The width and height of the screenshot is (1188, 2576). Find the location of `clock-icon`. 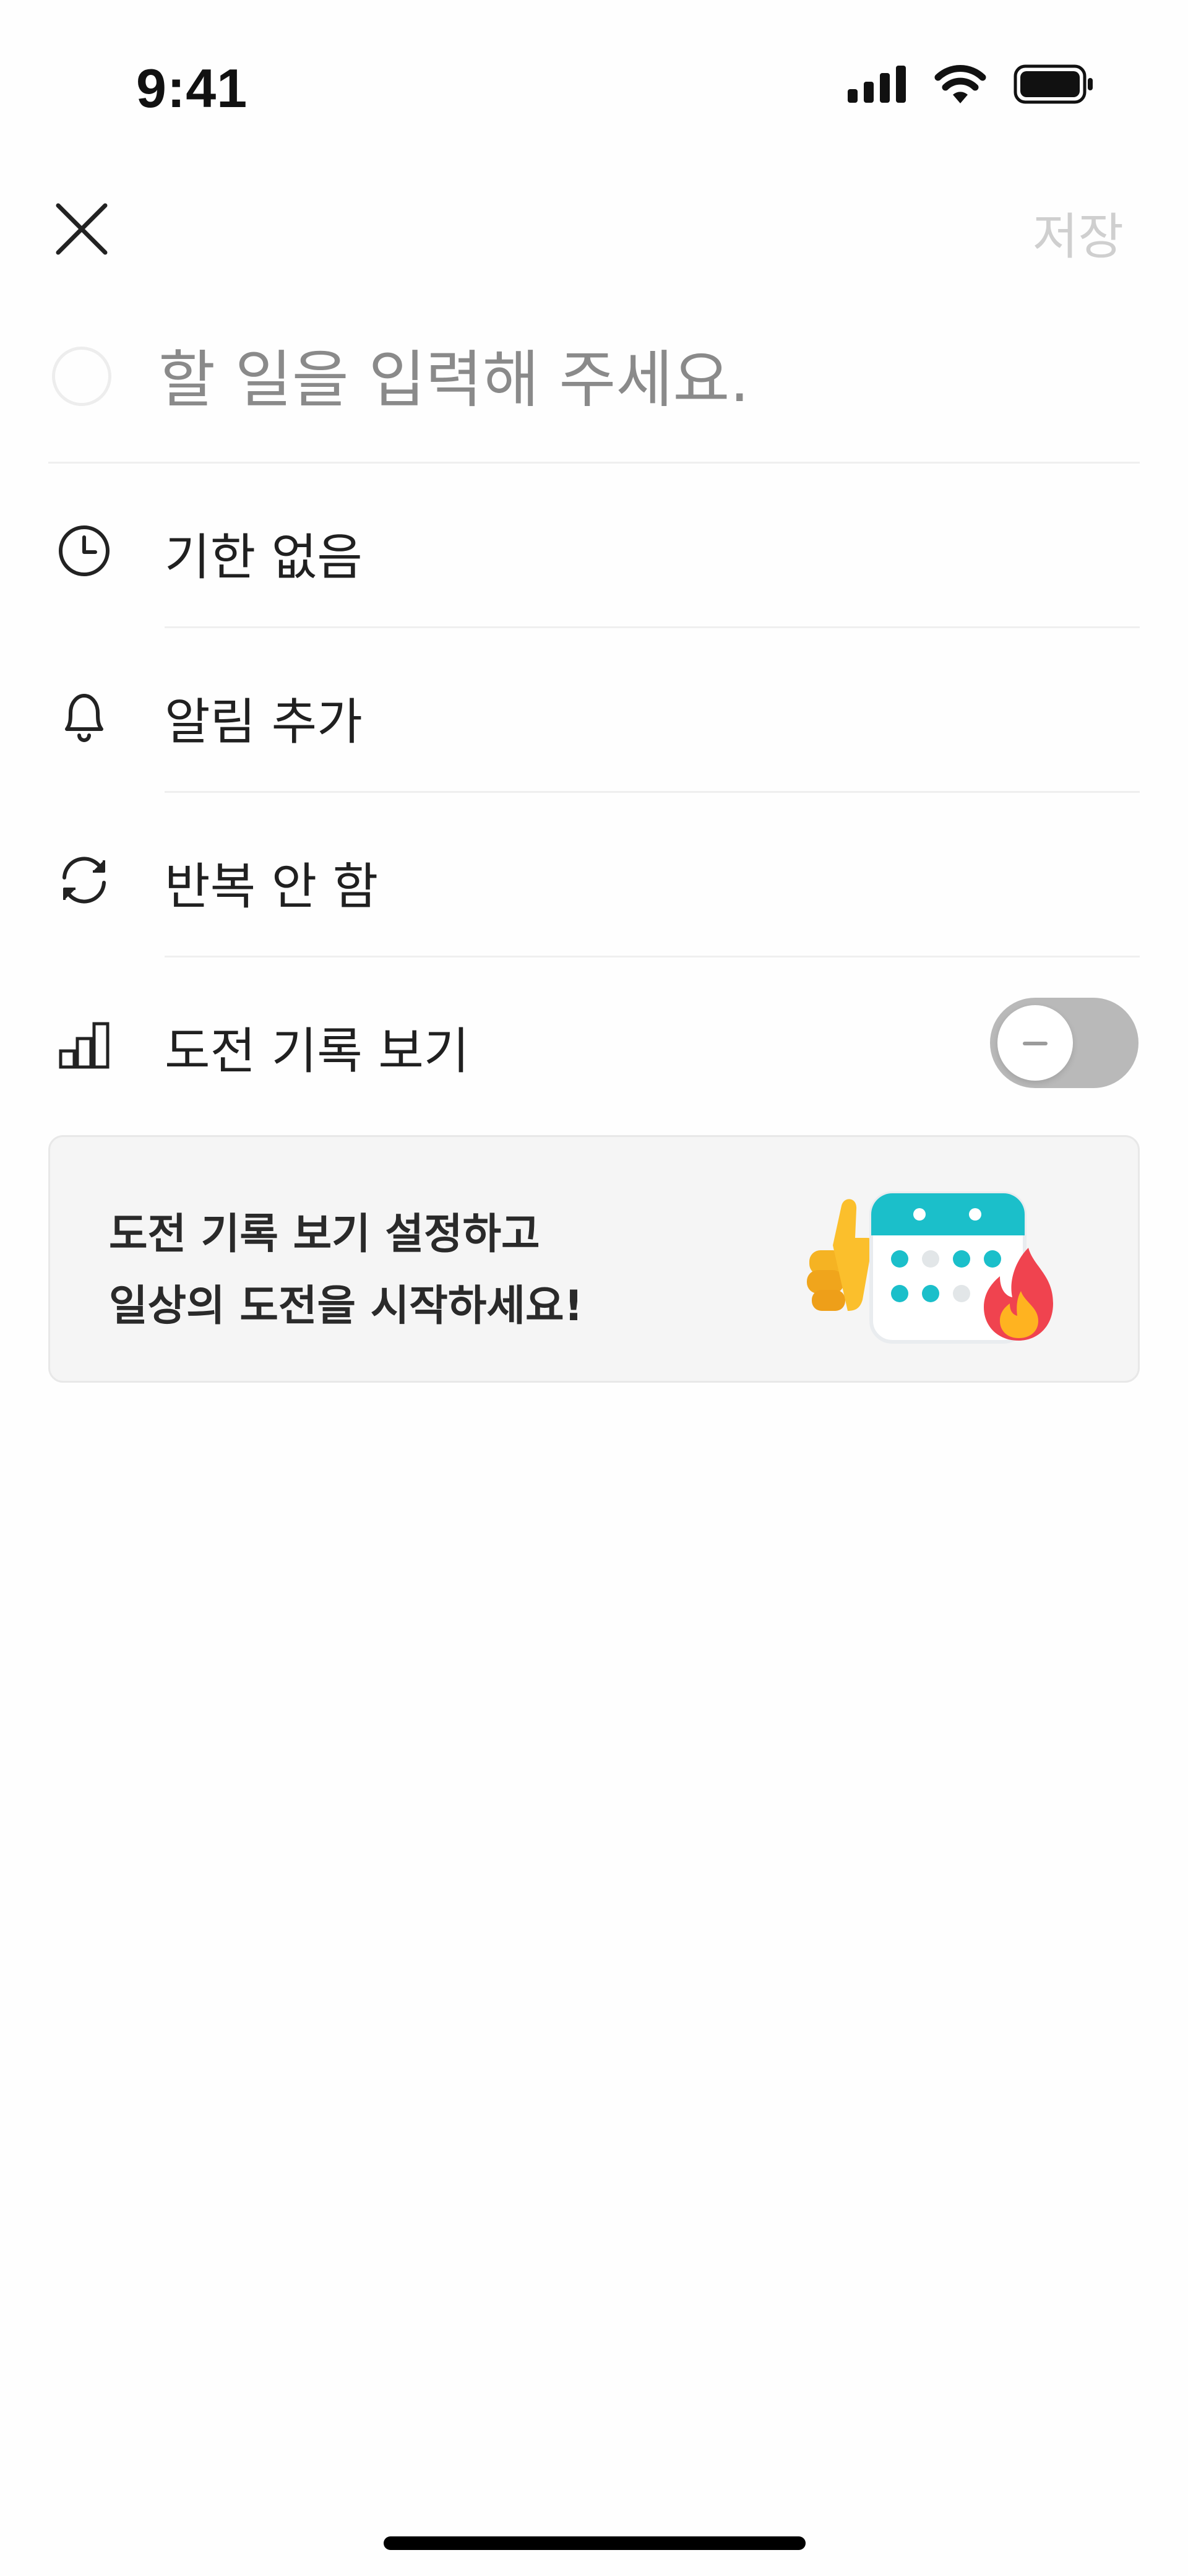

clock-icon is located at coordinates (84, 550).